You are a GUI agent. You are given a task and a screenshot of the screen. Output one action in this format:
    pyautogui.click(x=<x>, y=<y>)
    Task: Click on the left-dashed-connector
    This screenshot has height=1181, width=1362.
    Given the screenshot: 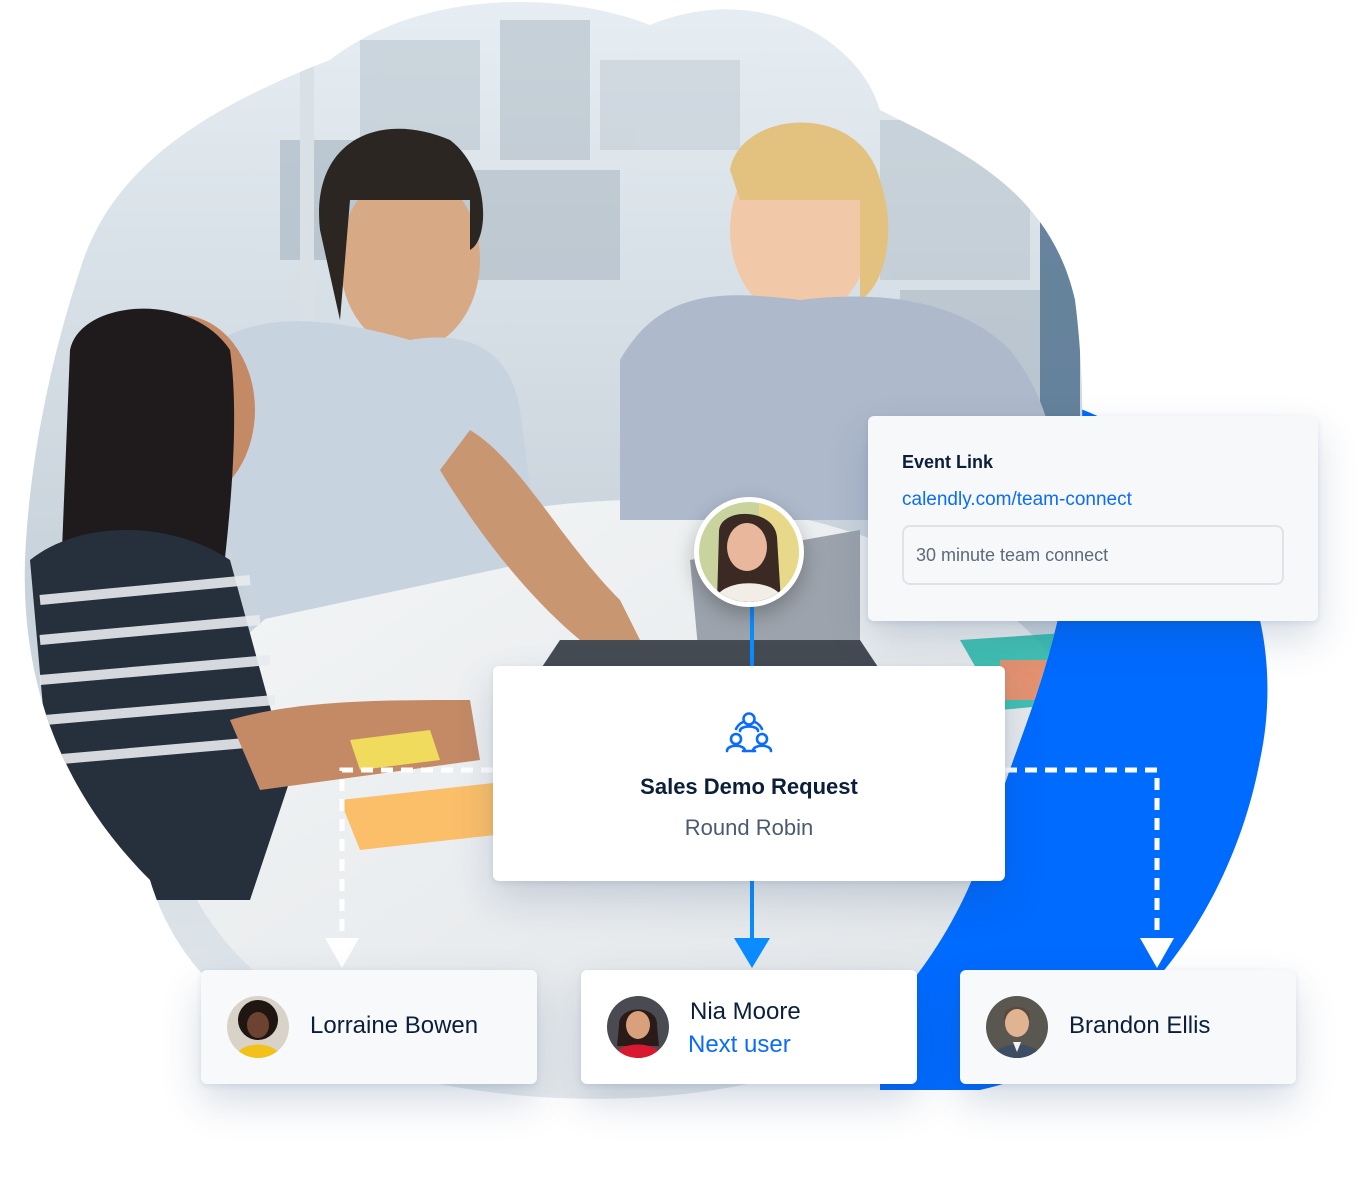 What is the action you would take?
    pyautogui.click(x=416, y=853)
    